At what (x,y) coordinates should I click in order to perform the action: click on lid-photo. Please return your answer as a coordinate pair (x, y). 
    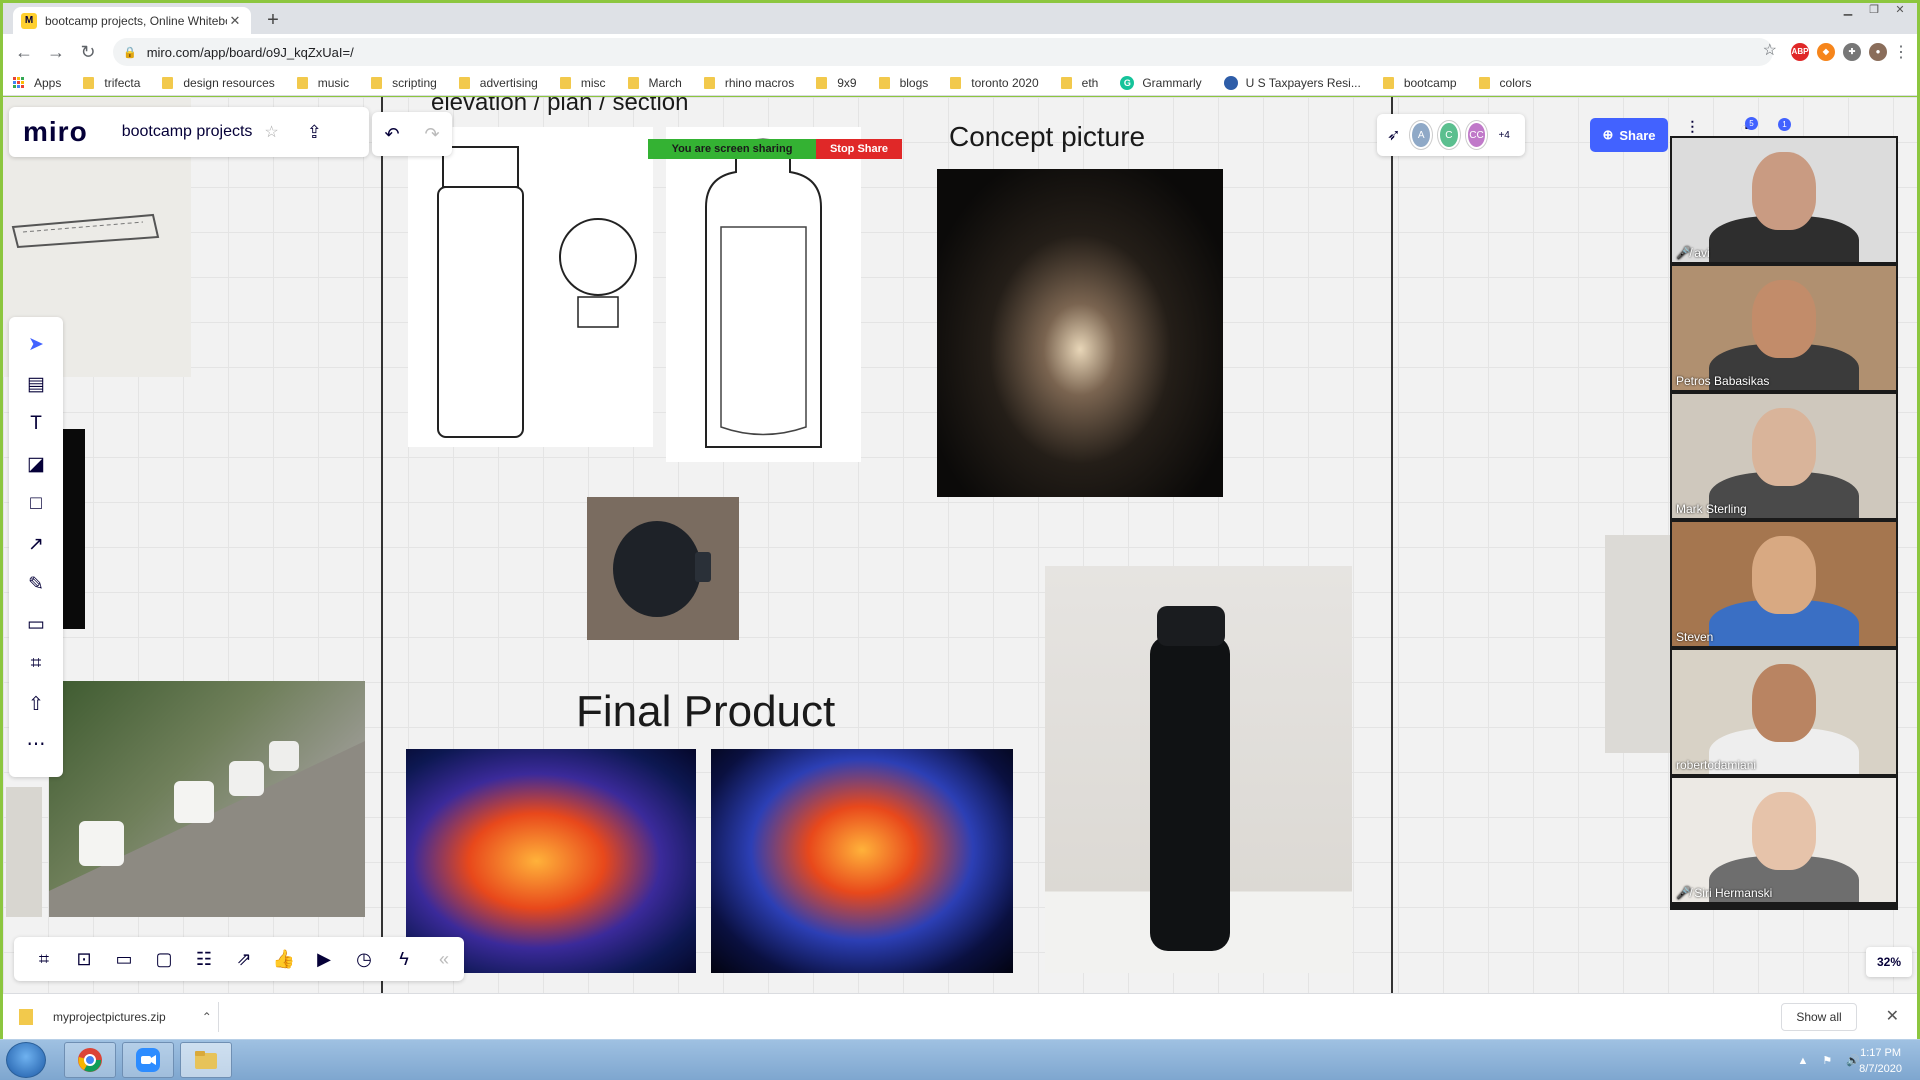
    Looking at the image, I should click on (663, 568).